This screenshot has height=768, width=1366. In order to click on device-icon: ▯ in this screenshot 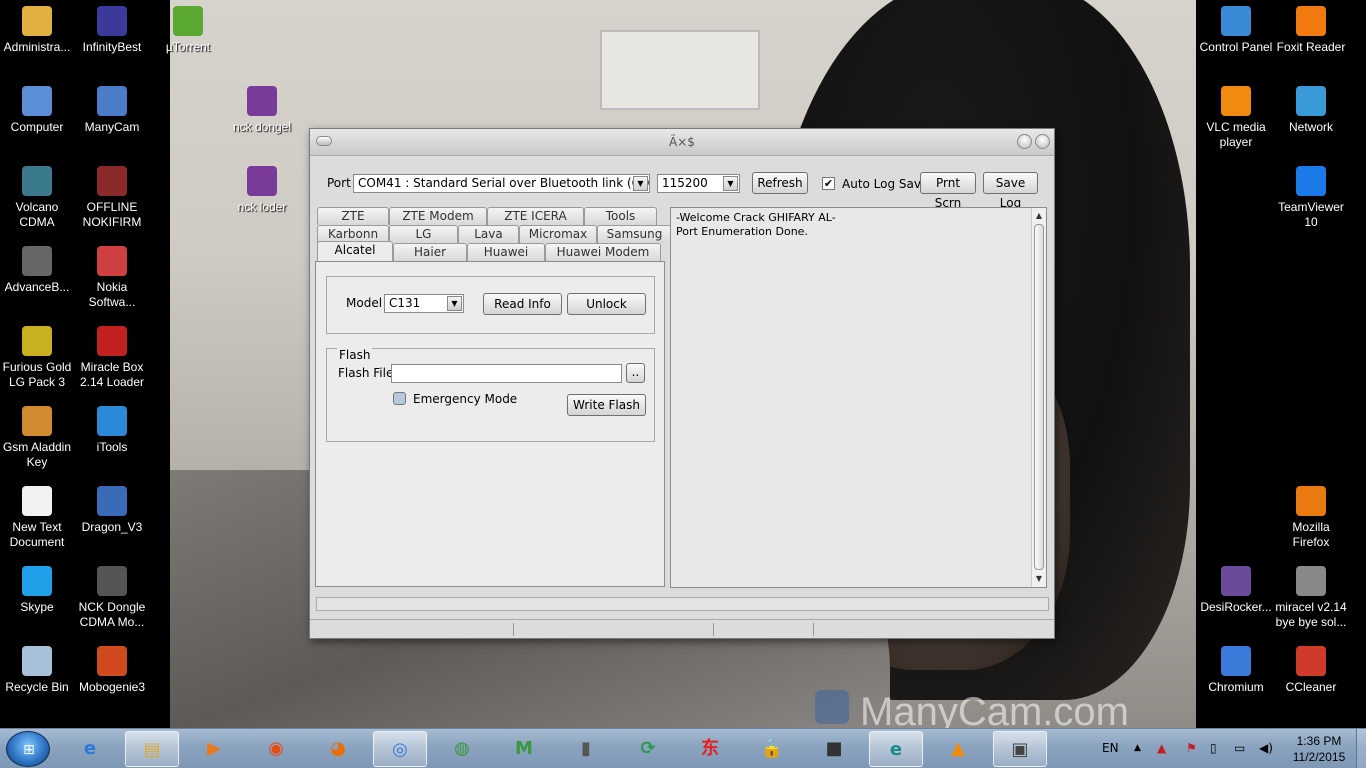, I will do `click(1213, 748)`.